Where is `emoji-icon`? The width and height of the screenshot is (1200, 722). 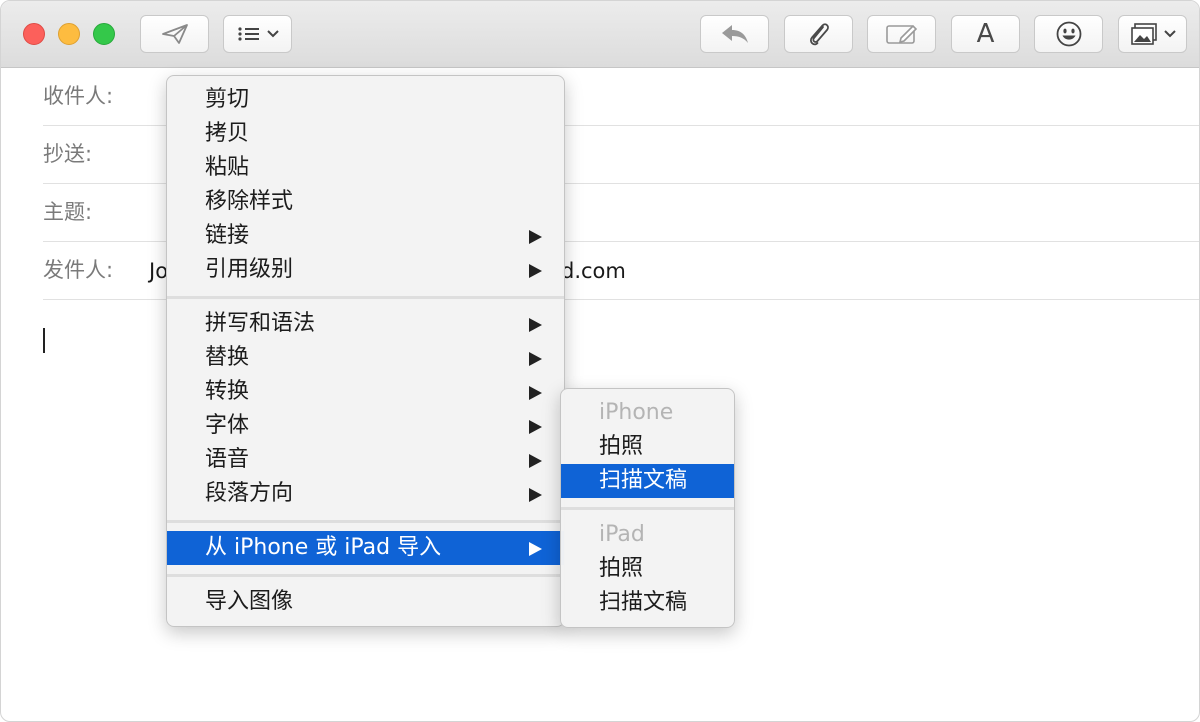
emoji-icon is located at coordinates (1068, 34).